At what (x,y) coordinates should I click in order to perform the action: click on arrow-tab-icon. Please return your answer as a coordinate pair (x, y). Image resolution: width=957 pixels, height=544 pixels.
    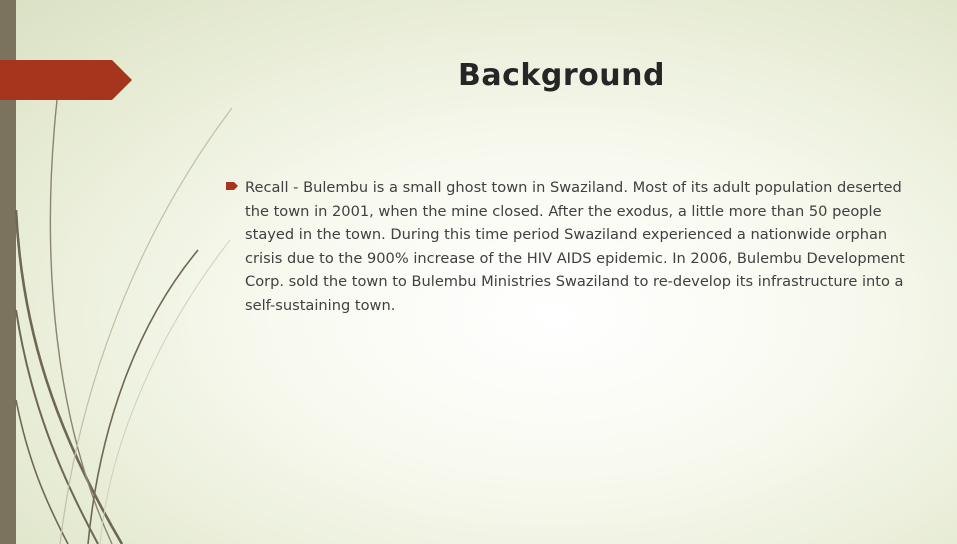
    Looking at the image, I should click on (66, 80).